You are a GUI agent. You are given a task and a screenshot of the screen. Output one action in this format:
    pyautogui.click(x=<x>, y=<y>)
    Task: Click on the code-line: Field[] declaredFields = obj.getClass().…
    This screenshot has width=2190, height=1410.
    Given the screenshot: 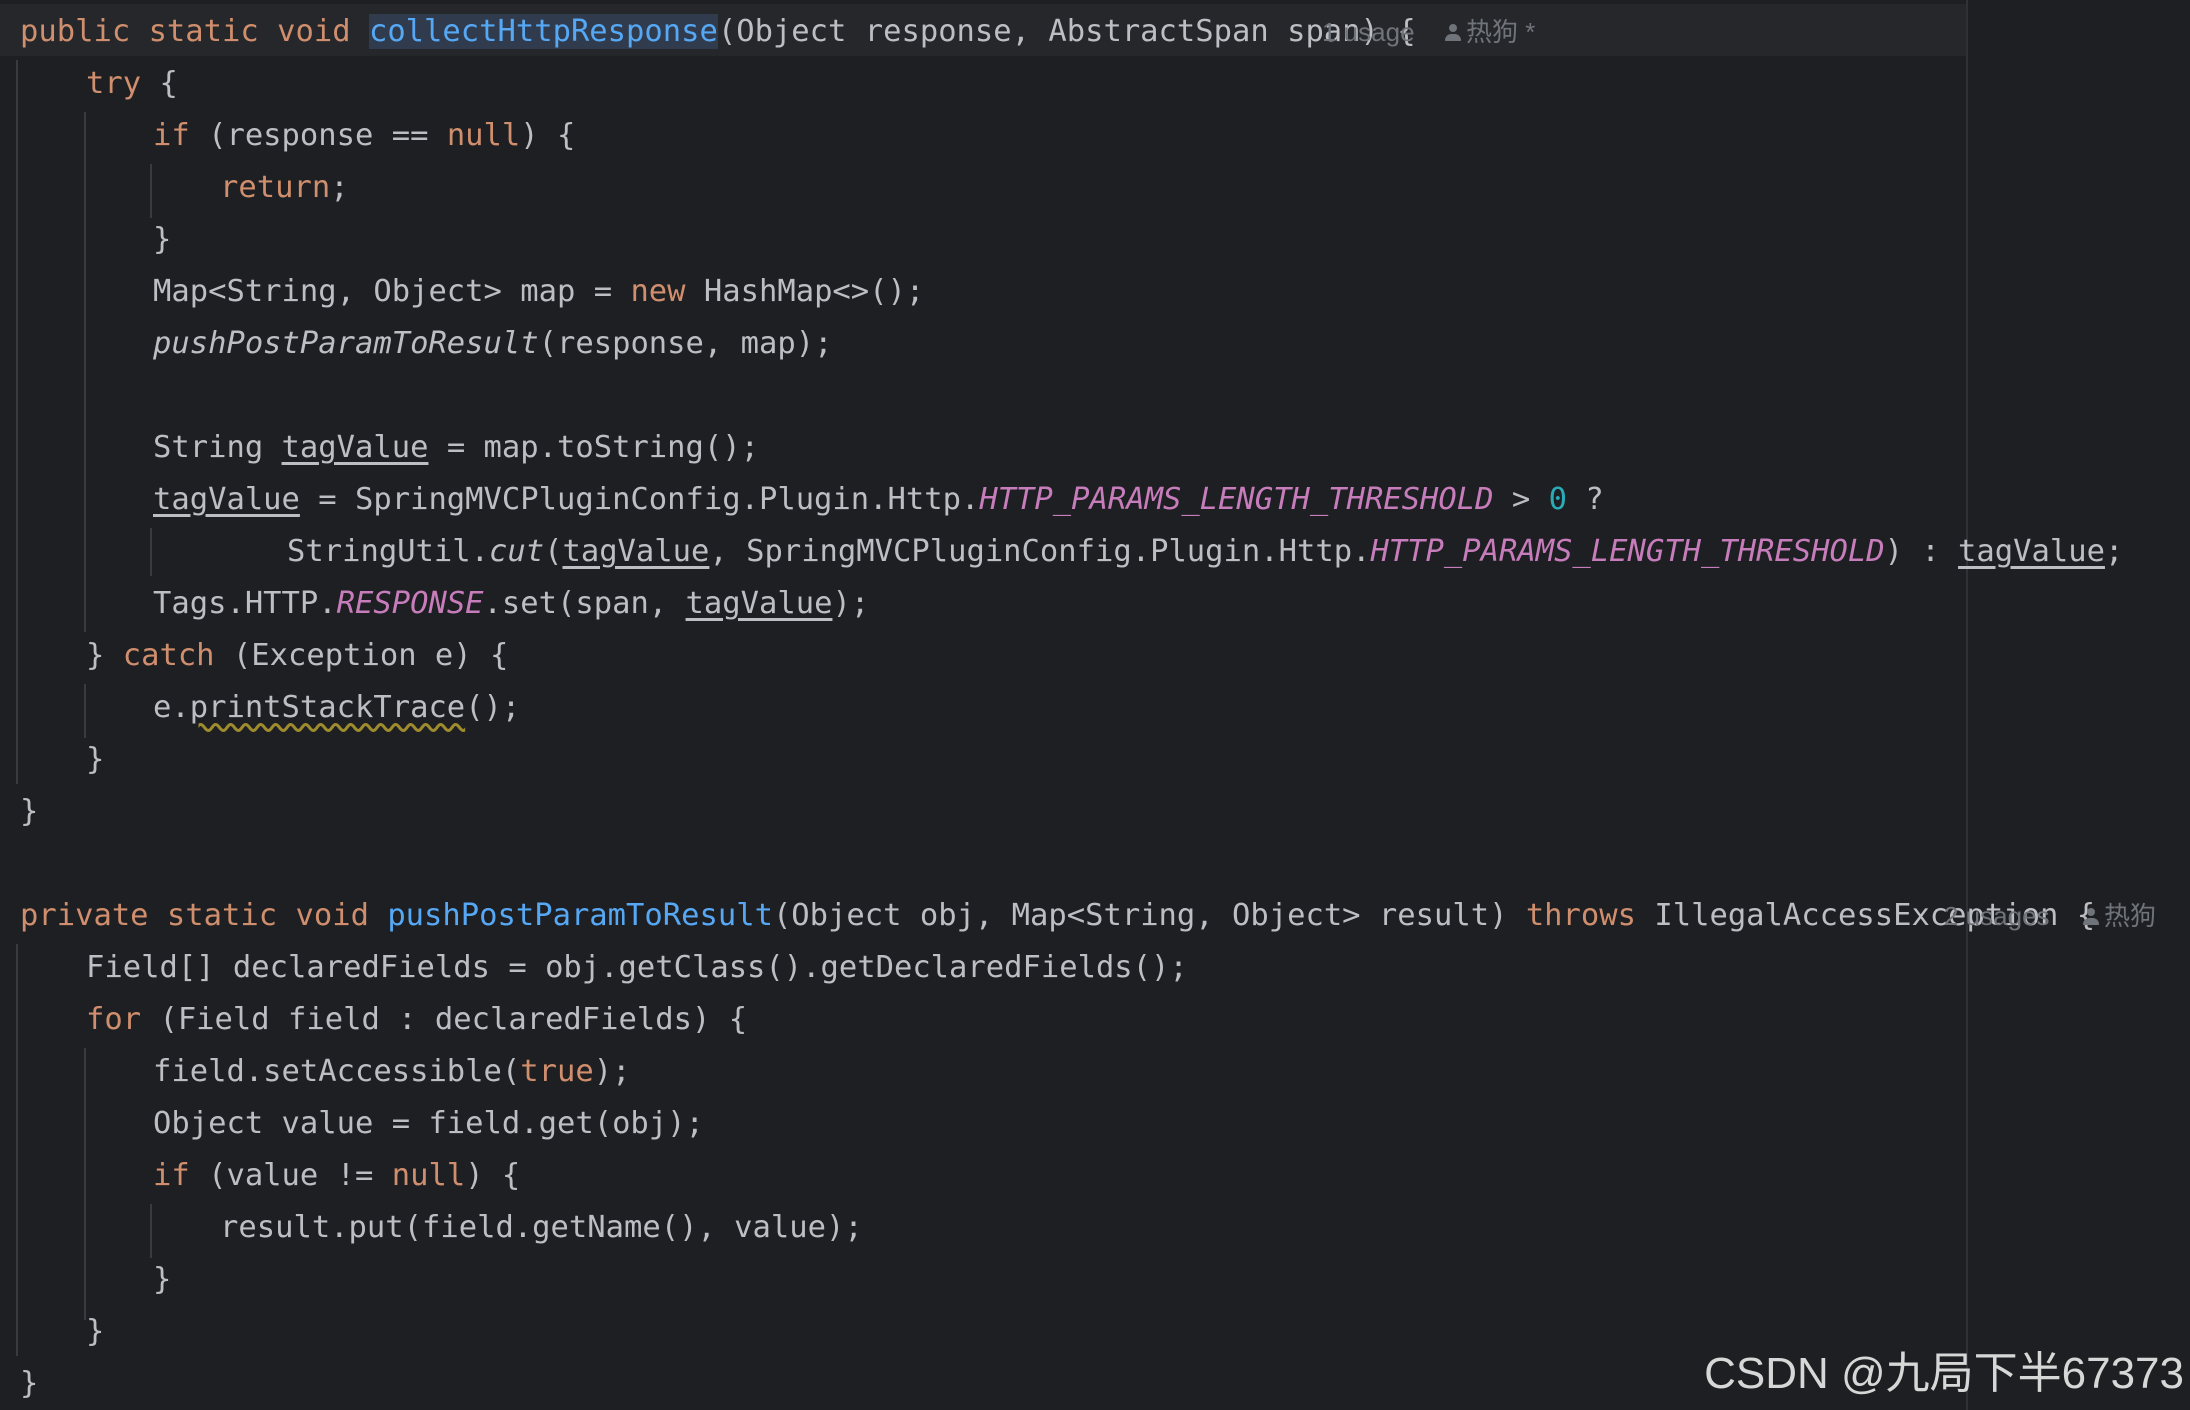 What is the action you would take?
    pyautogui.click(x=637, y=968)
    